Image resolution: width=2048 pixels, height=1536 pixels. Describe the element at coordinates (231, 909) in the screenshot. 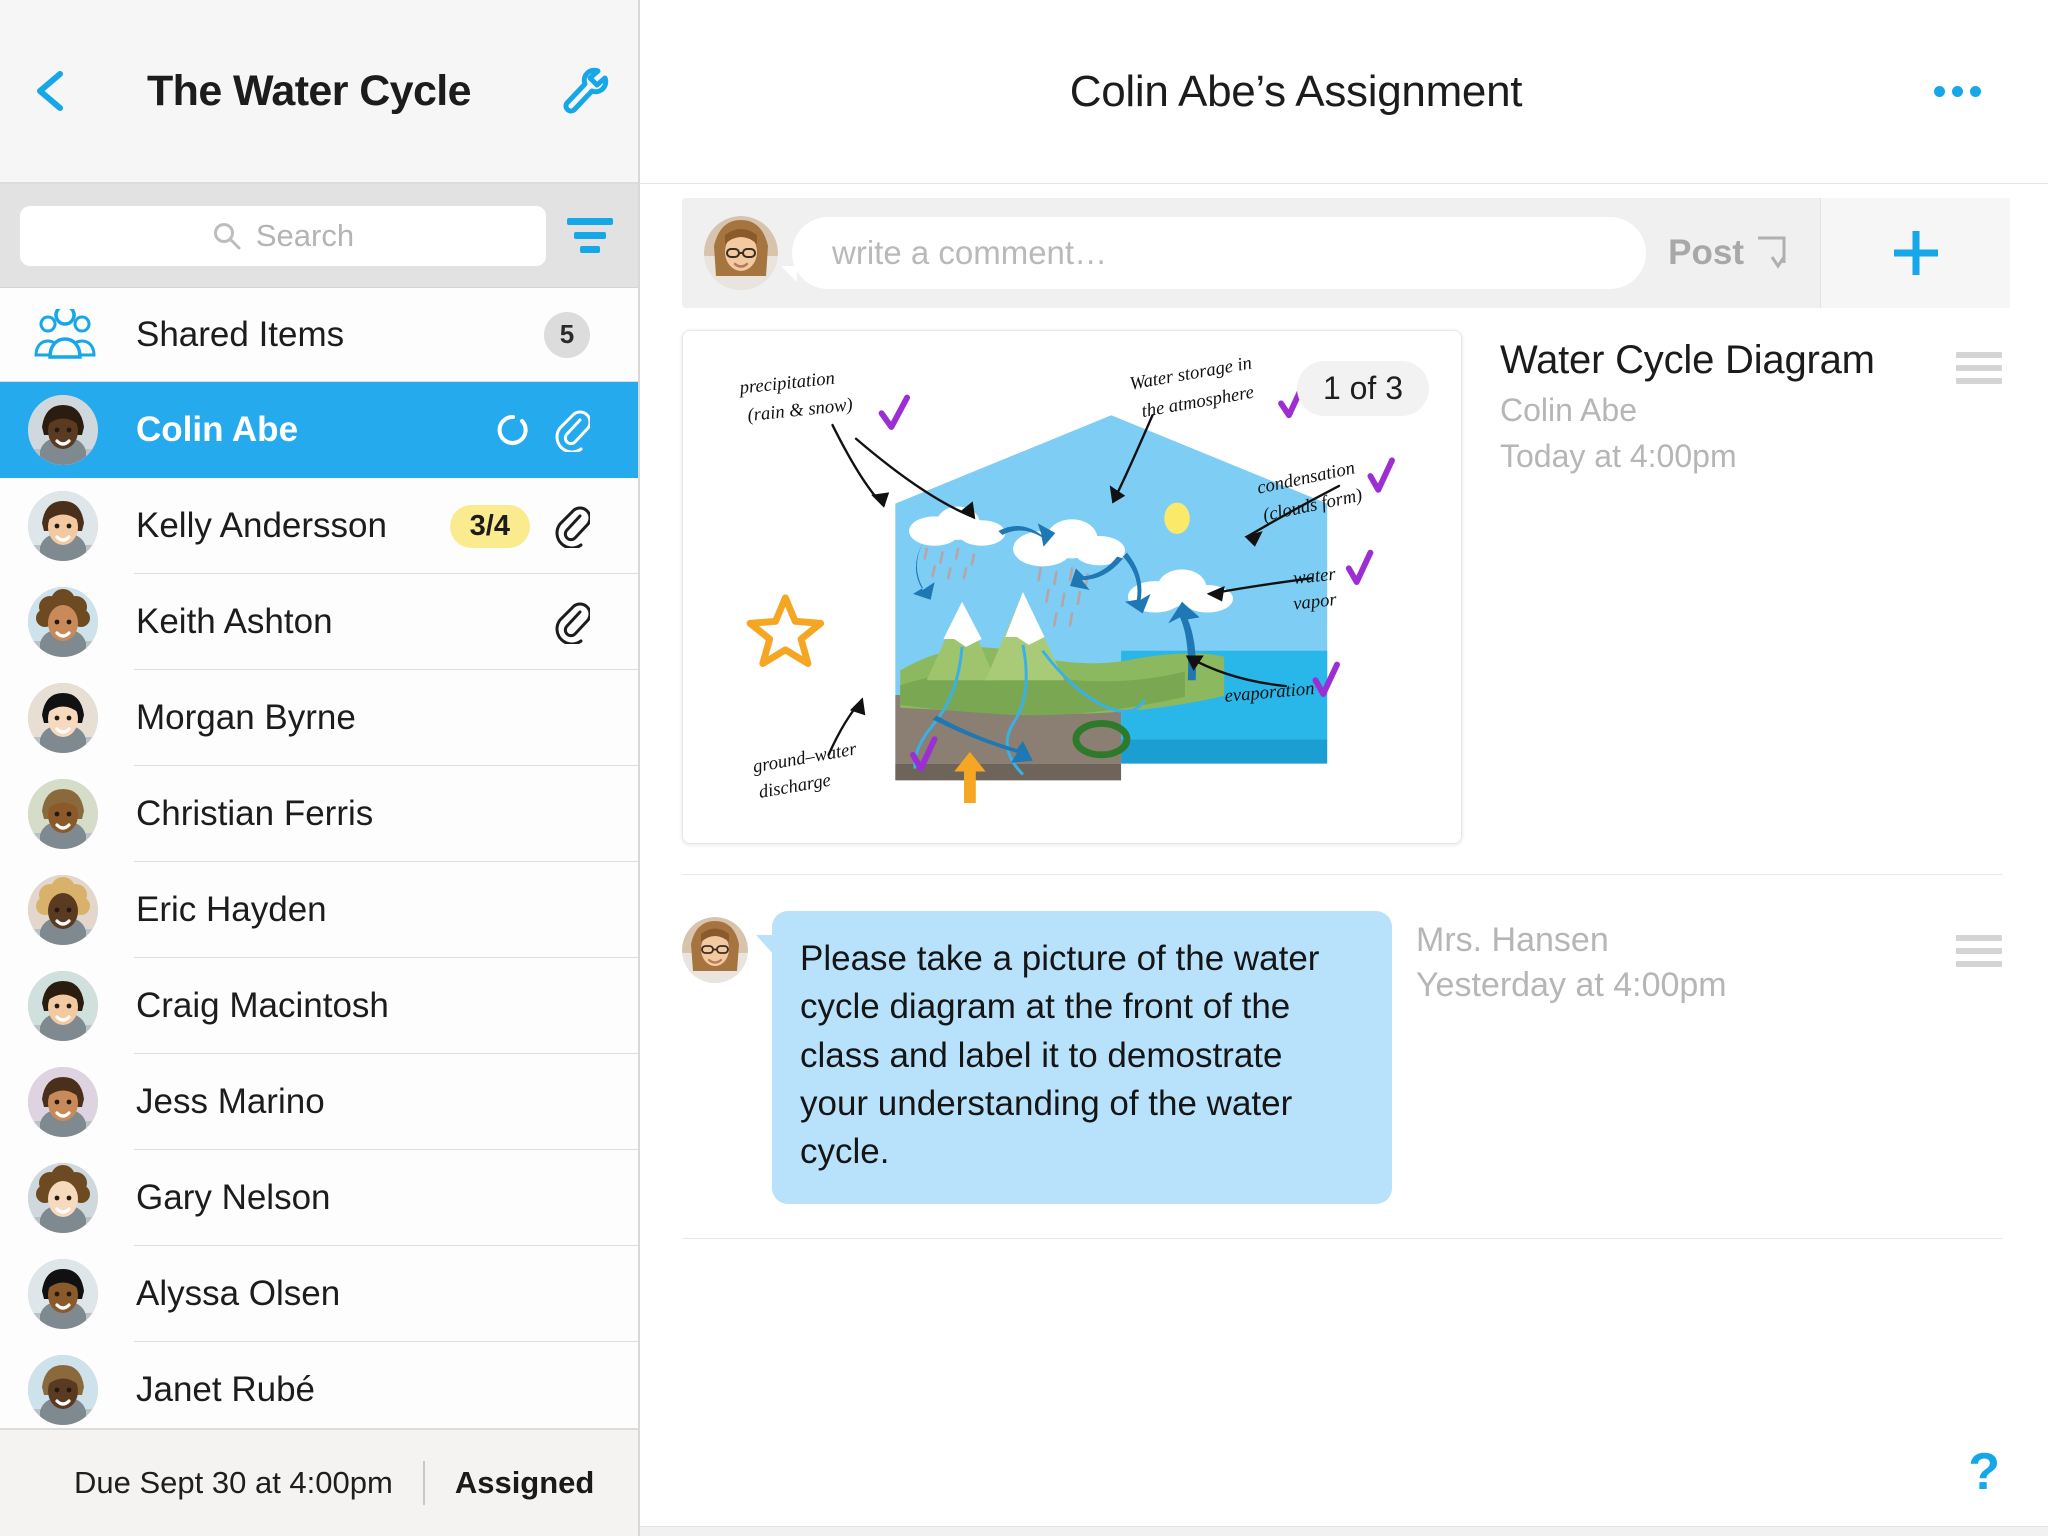

I see `student-name: Eric Hayden` at that location.